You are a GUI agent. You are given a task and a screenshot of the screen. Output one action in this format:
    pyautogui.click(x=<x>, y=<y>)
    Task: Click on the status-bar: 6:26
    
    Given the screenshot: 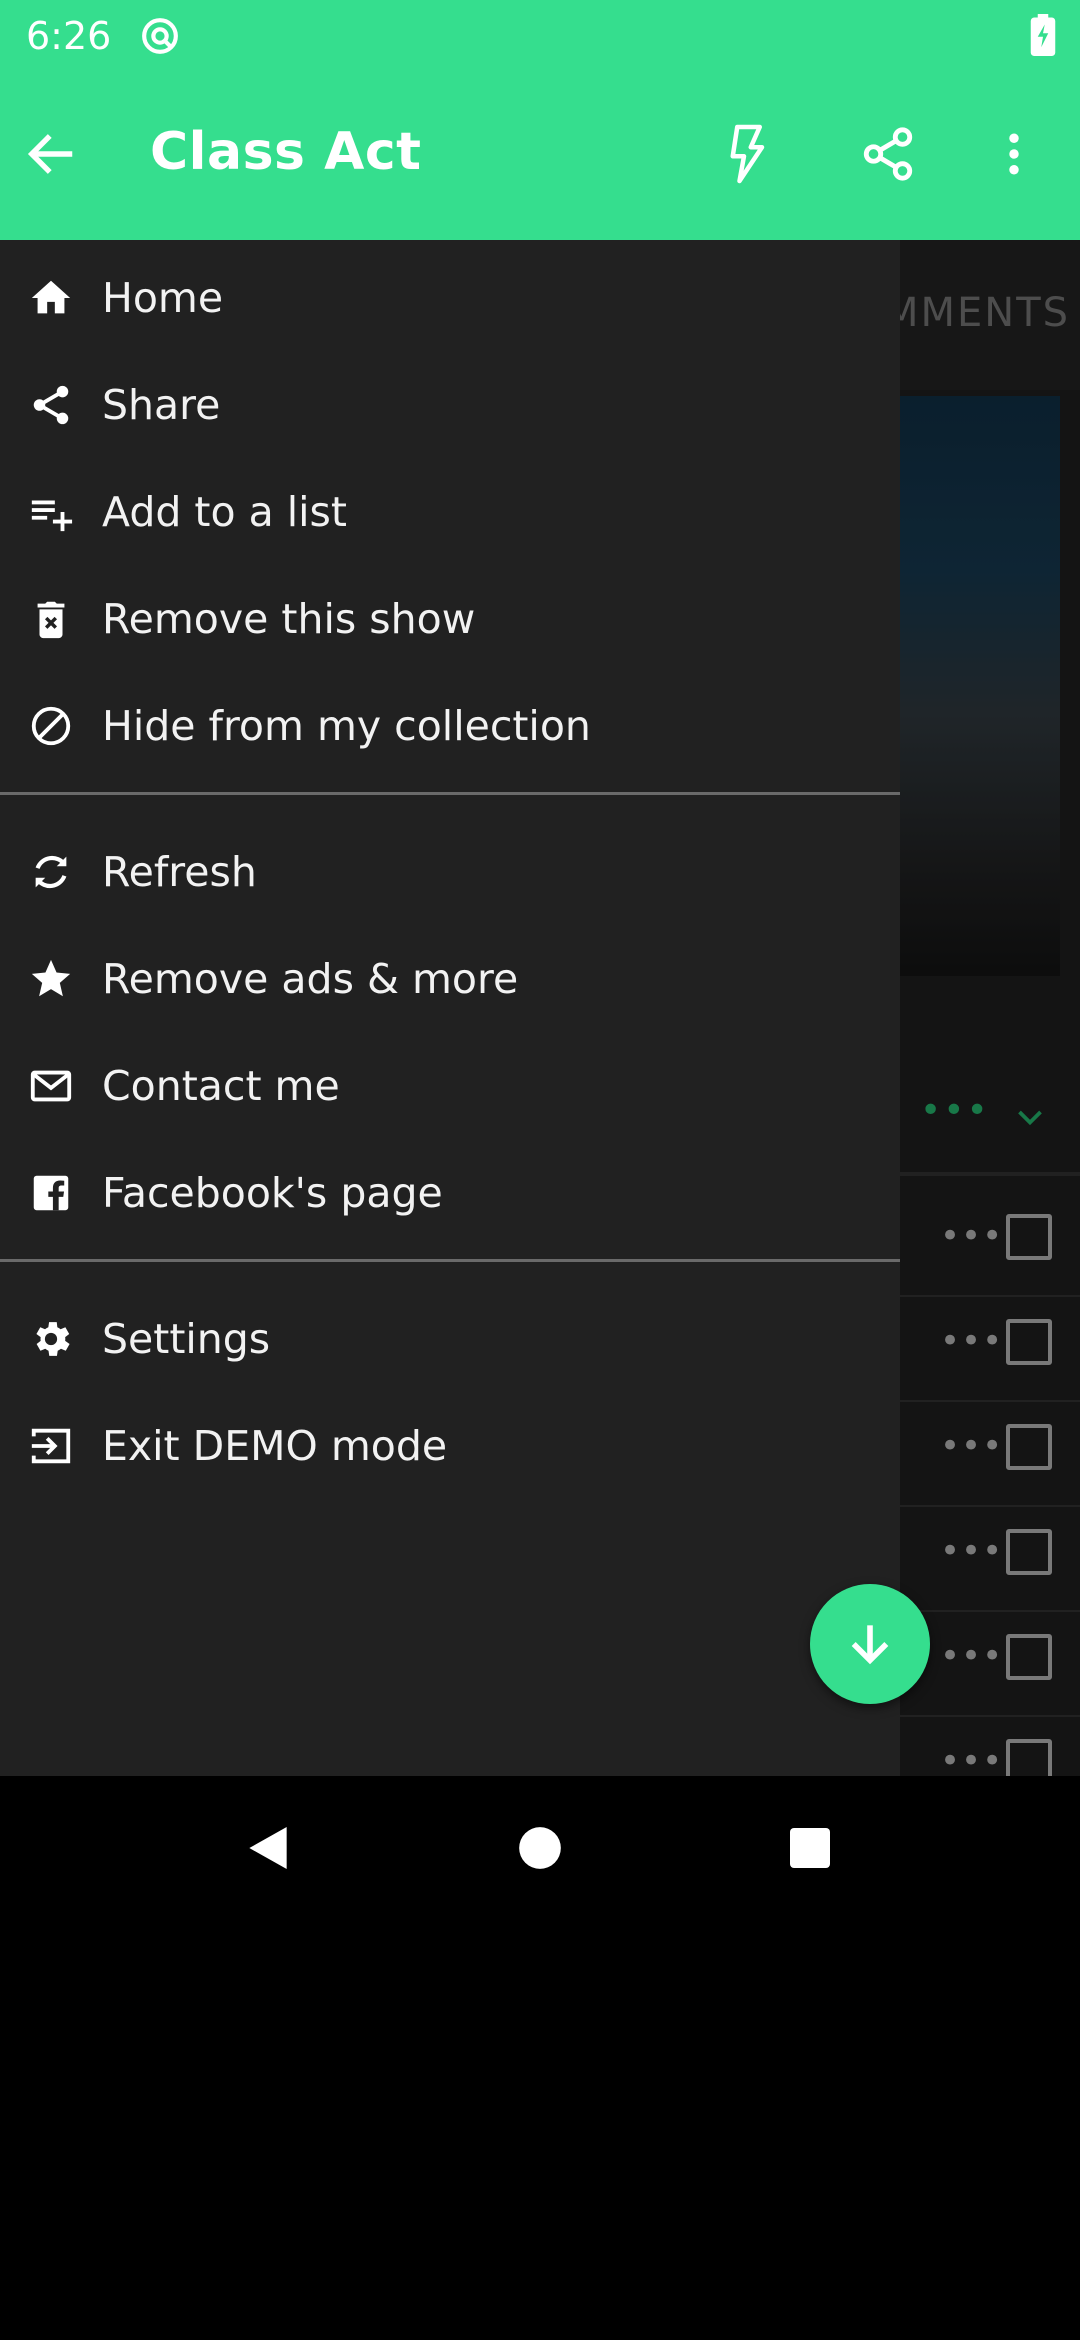 What is the action you would take?
    pyautogui.click(x=540, y=36)
    